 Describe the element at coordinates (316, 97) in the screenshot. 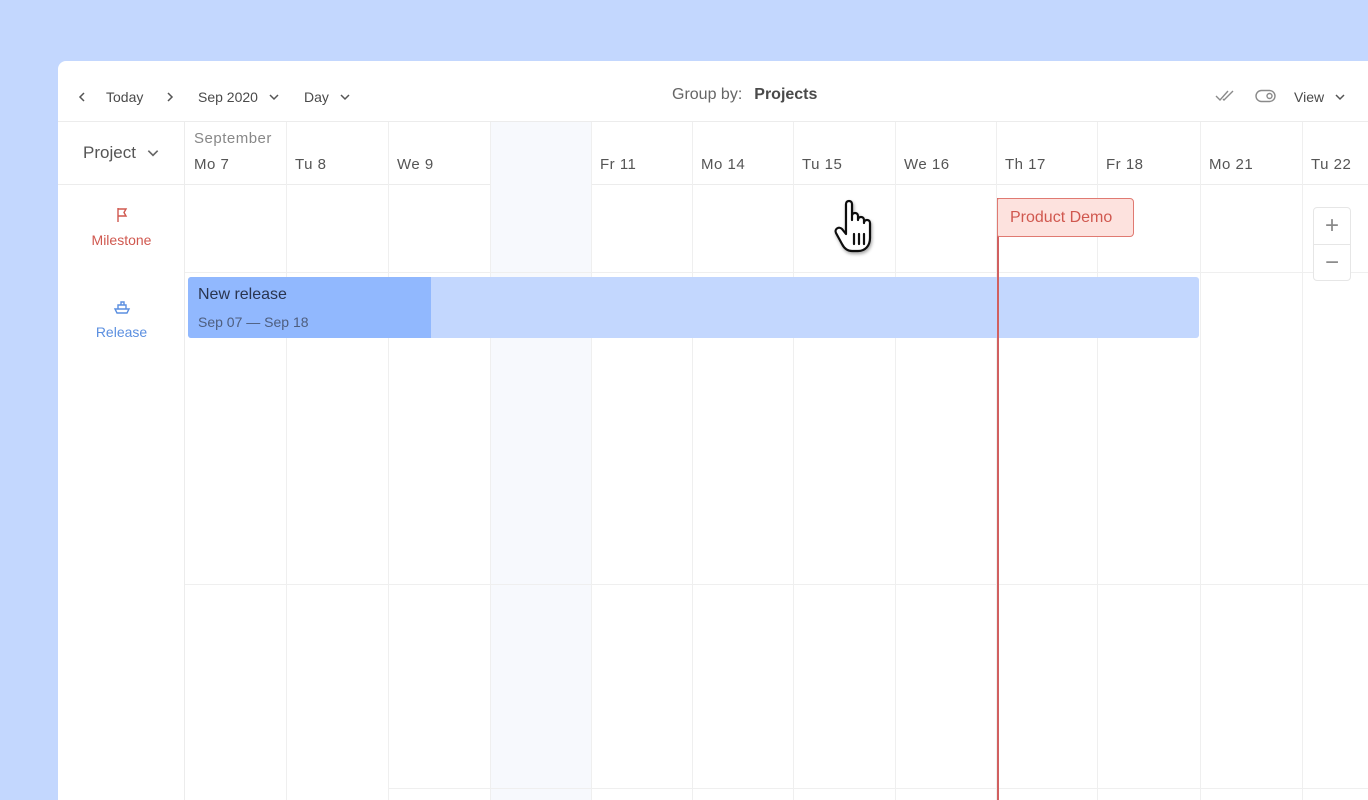

I see `scale-label: Day` at that location.